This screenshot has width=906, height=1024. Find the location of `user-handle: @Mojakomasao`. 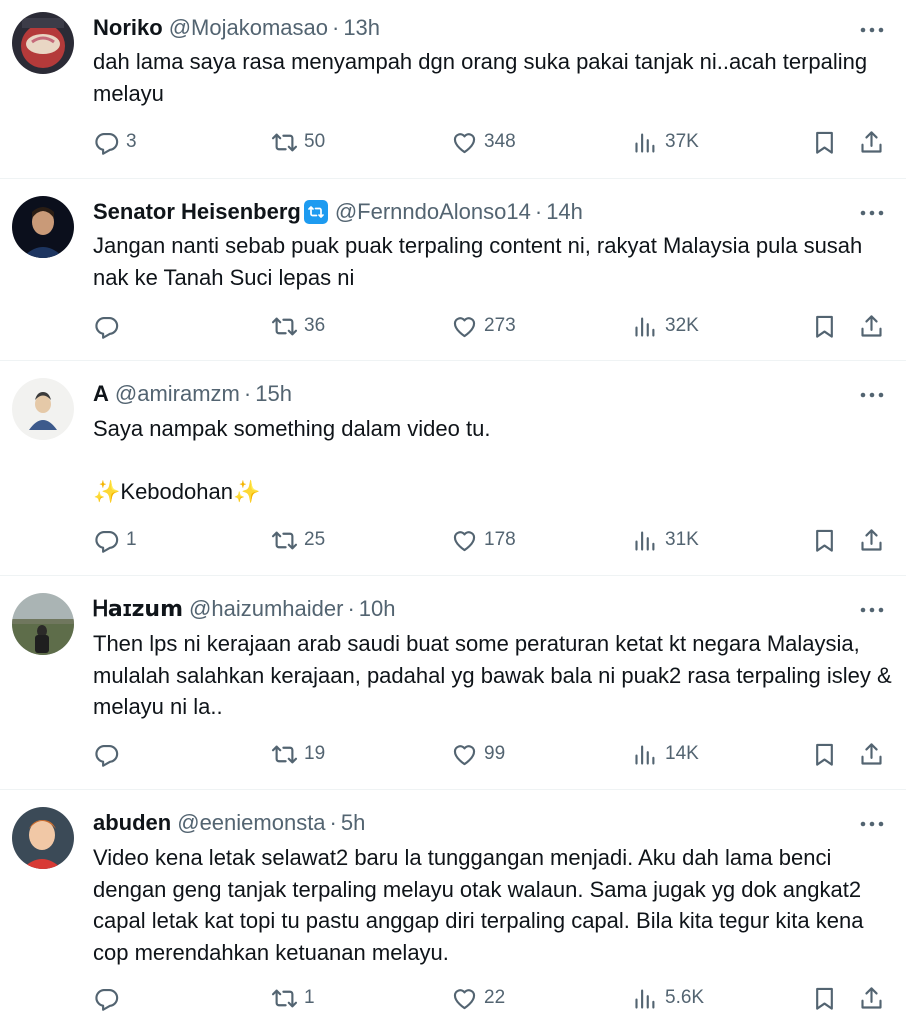

user-handle: @Mojakomasao is located at coordinates (248, 28).